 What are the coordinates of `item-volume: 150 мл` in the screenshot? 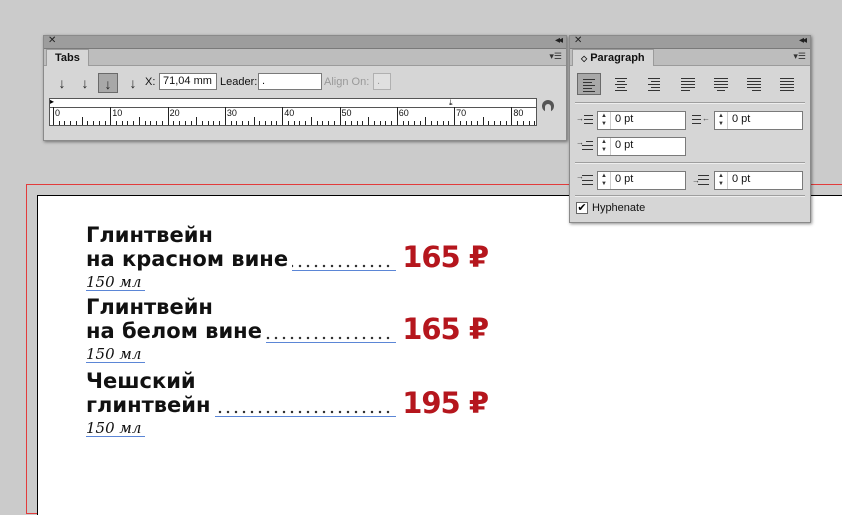 It's located at (116, 428).